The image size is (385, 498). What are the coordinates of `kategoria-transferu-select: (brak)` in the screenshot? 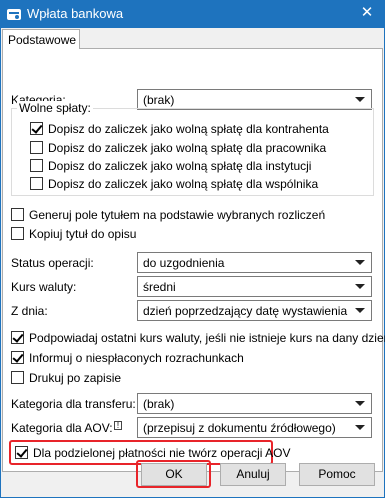 It's located at (254, 403).